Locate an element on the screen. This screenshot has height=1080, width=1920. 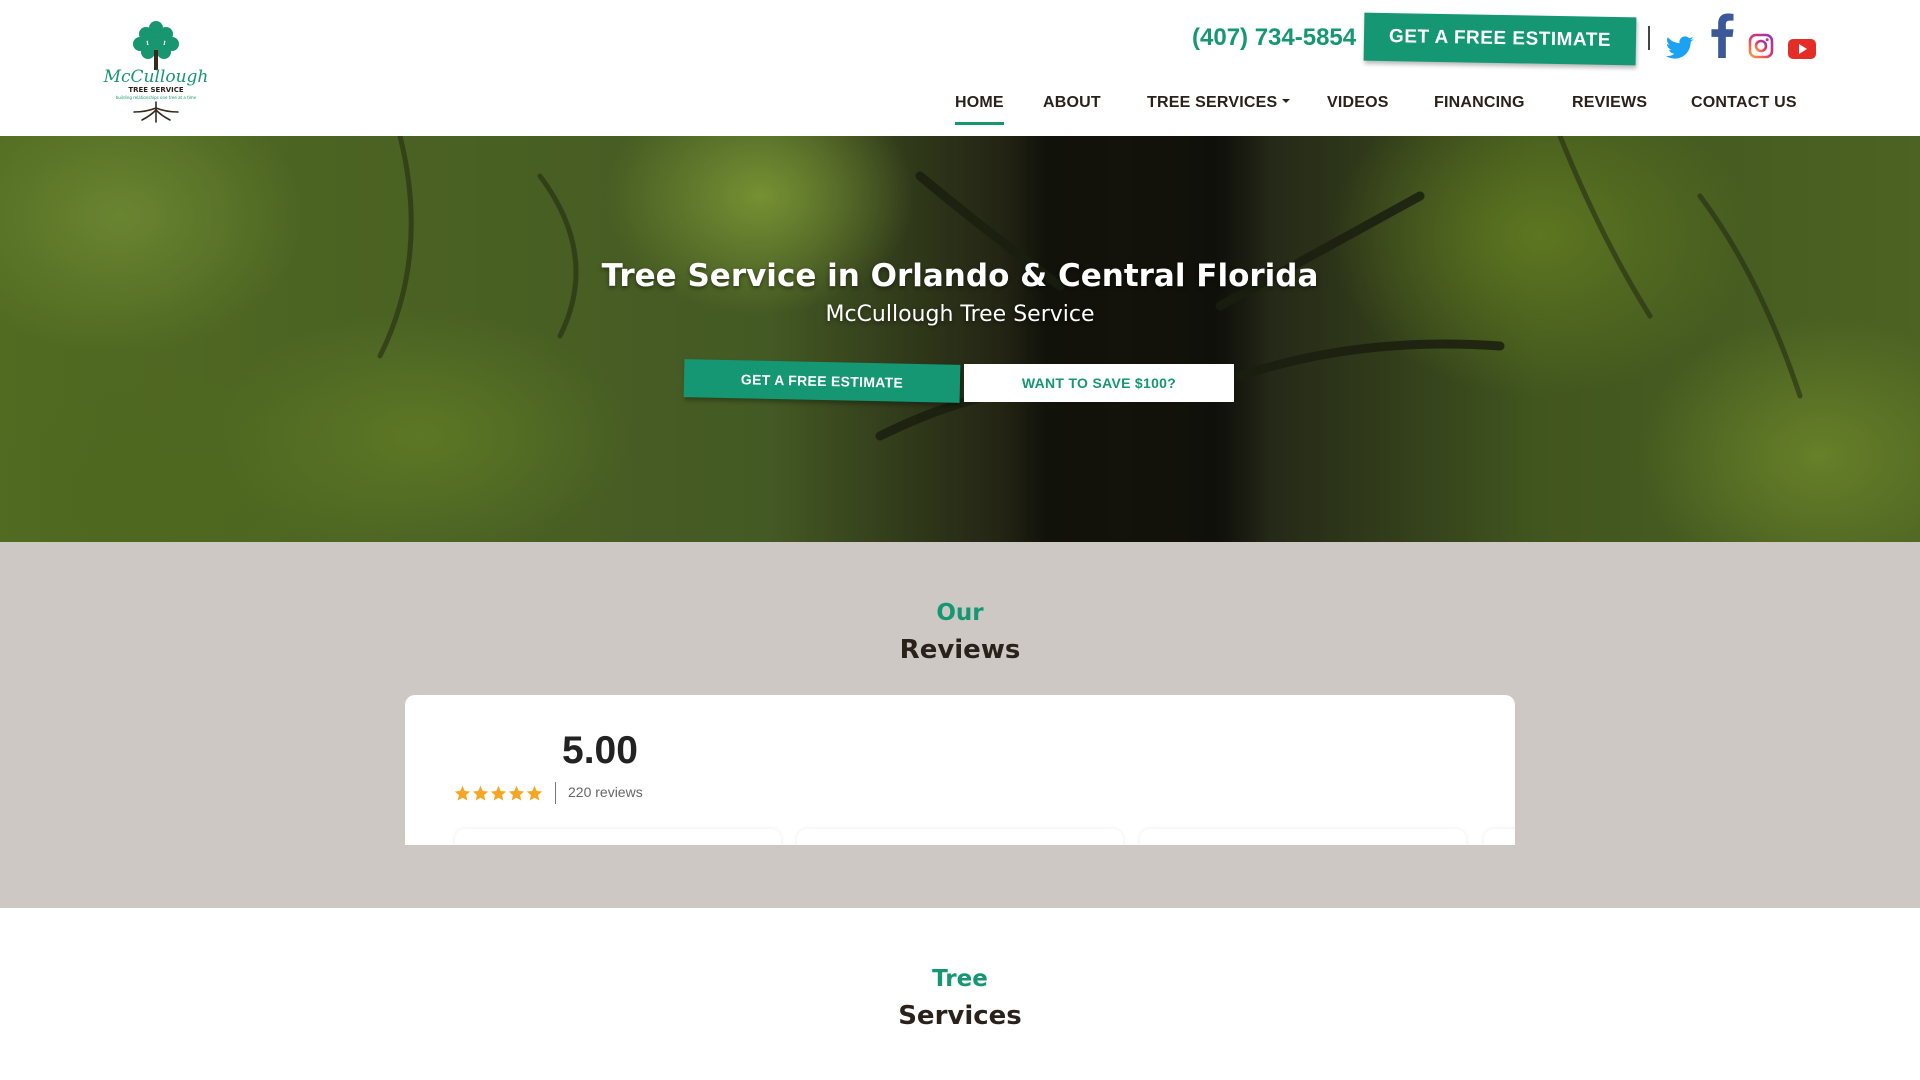
header-estimate-button: GET A FREE ESTIMATE is located at coordinates (1500, 39).